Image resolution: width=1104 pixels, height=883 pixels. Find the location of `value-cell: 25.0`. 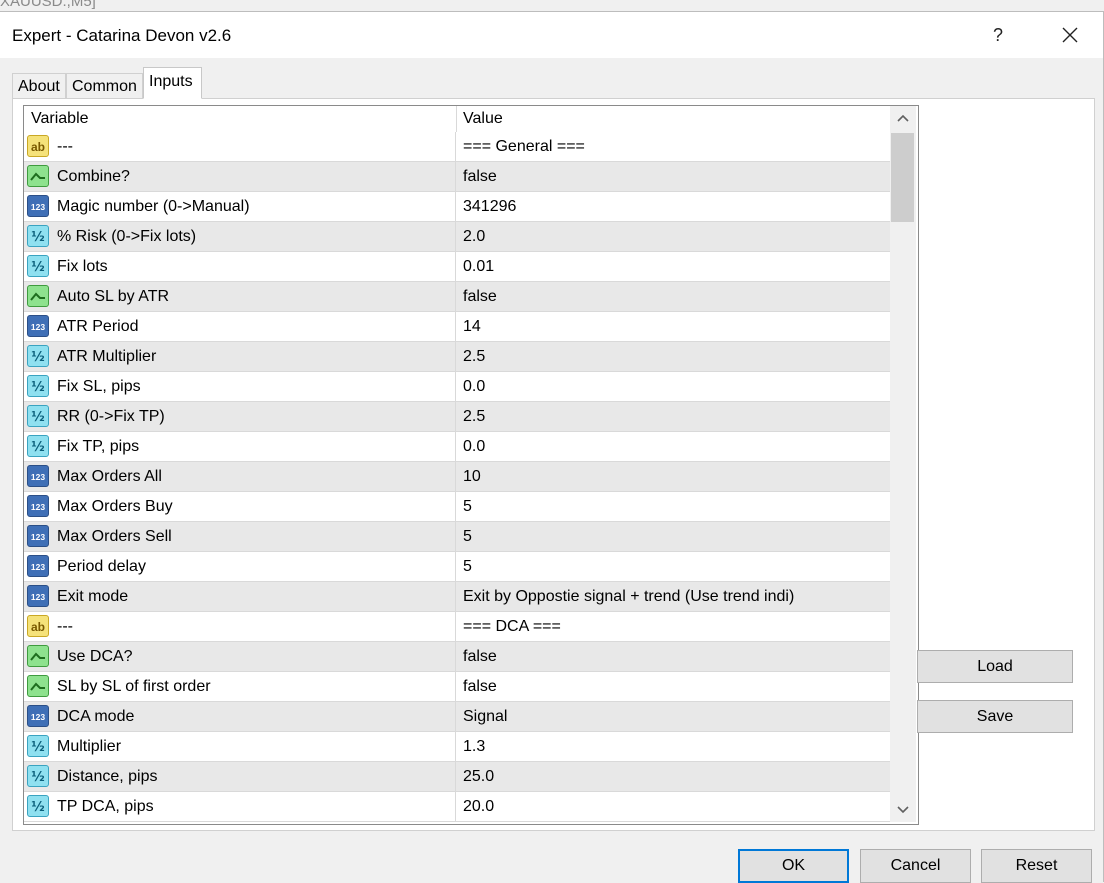

value-cell: 25.0 is located at coordinates (478, 776).